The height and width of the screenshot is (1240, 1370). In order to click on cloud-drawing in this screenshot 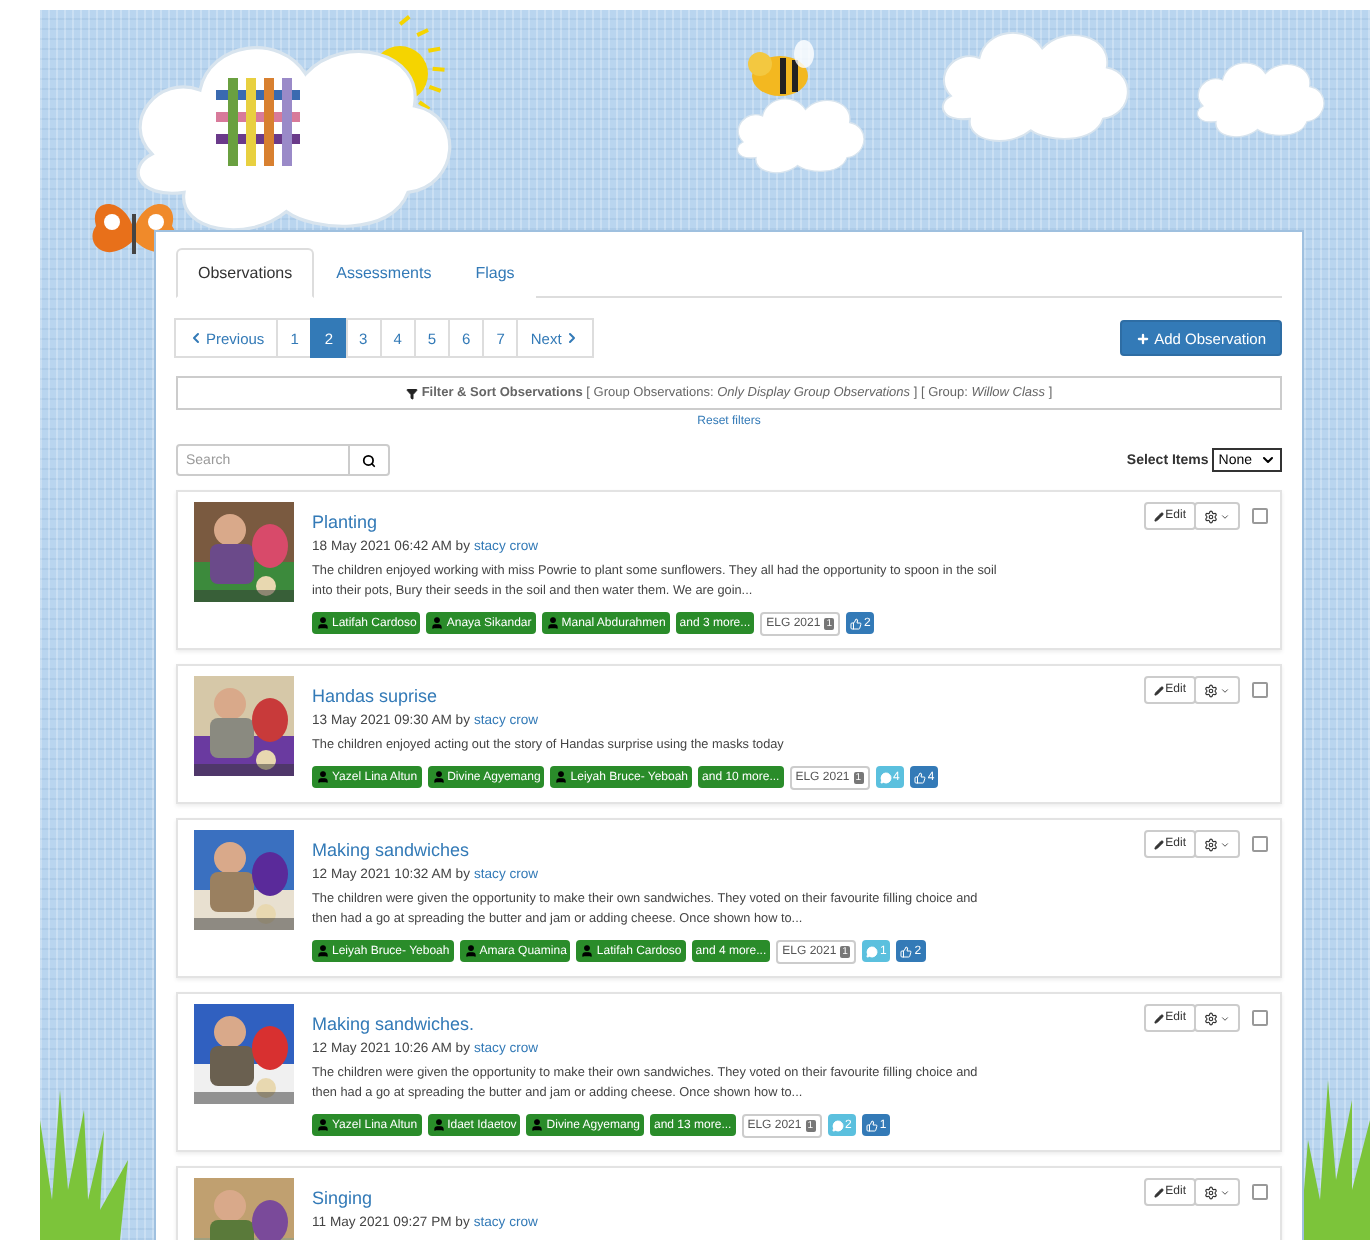, I will do `click(1260, 100)`.